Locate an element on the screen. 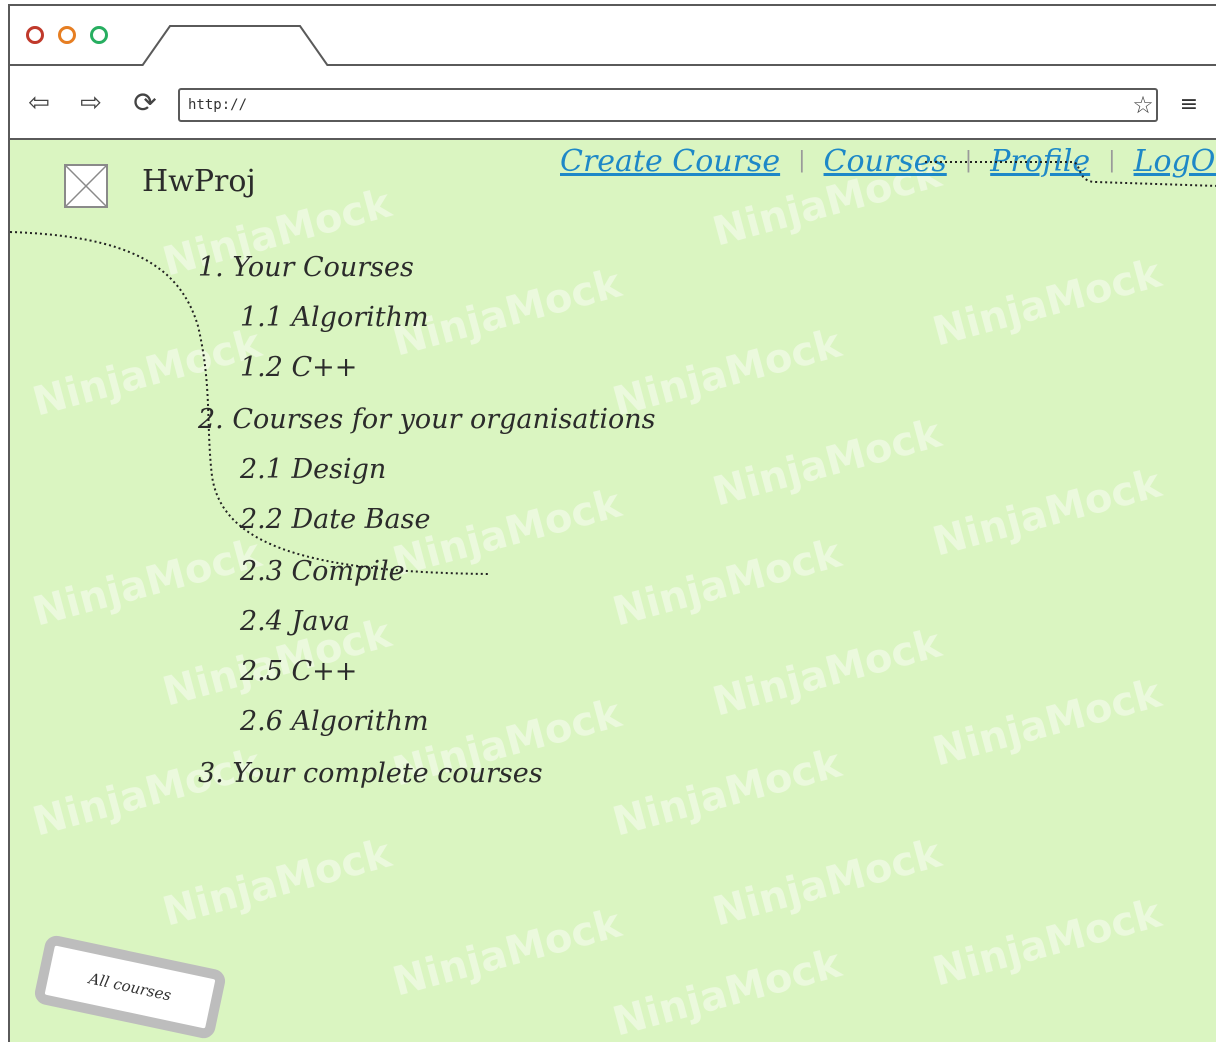 The width and height of the screenshot is (1216, 1042). forward-arrow-icon: ⇨ is located at coordinates (91, 103).